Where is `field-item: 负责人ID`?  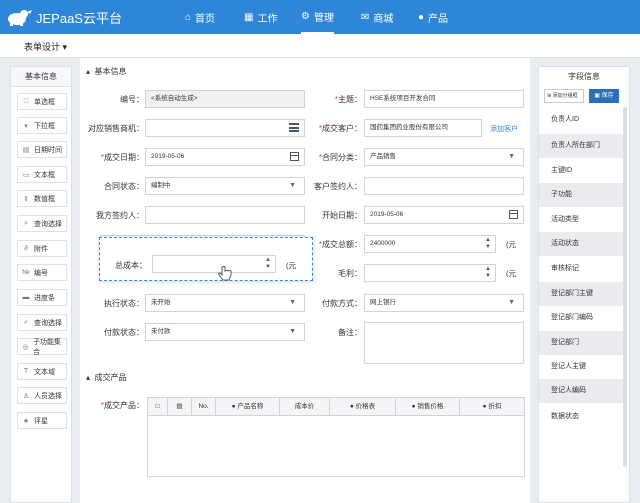 field-item: 负责人ID is located at coordinates (581, 120).